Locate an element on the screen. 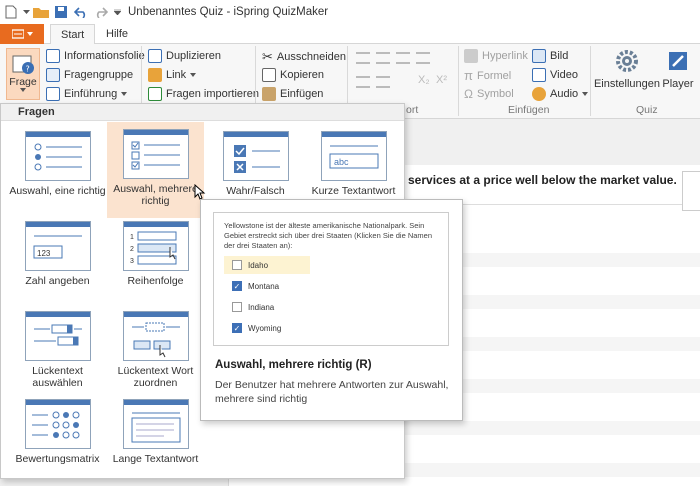 This screenshot has height=486, width=700. qtype-numeric: 123 Zahl angeben is located at coordinates (57, 259).